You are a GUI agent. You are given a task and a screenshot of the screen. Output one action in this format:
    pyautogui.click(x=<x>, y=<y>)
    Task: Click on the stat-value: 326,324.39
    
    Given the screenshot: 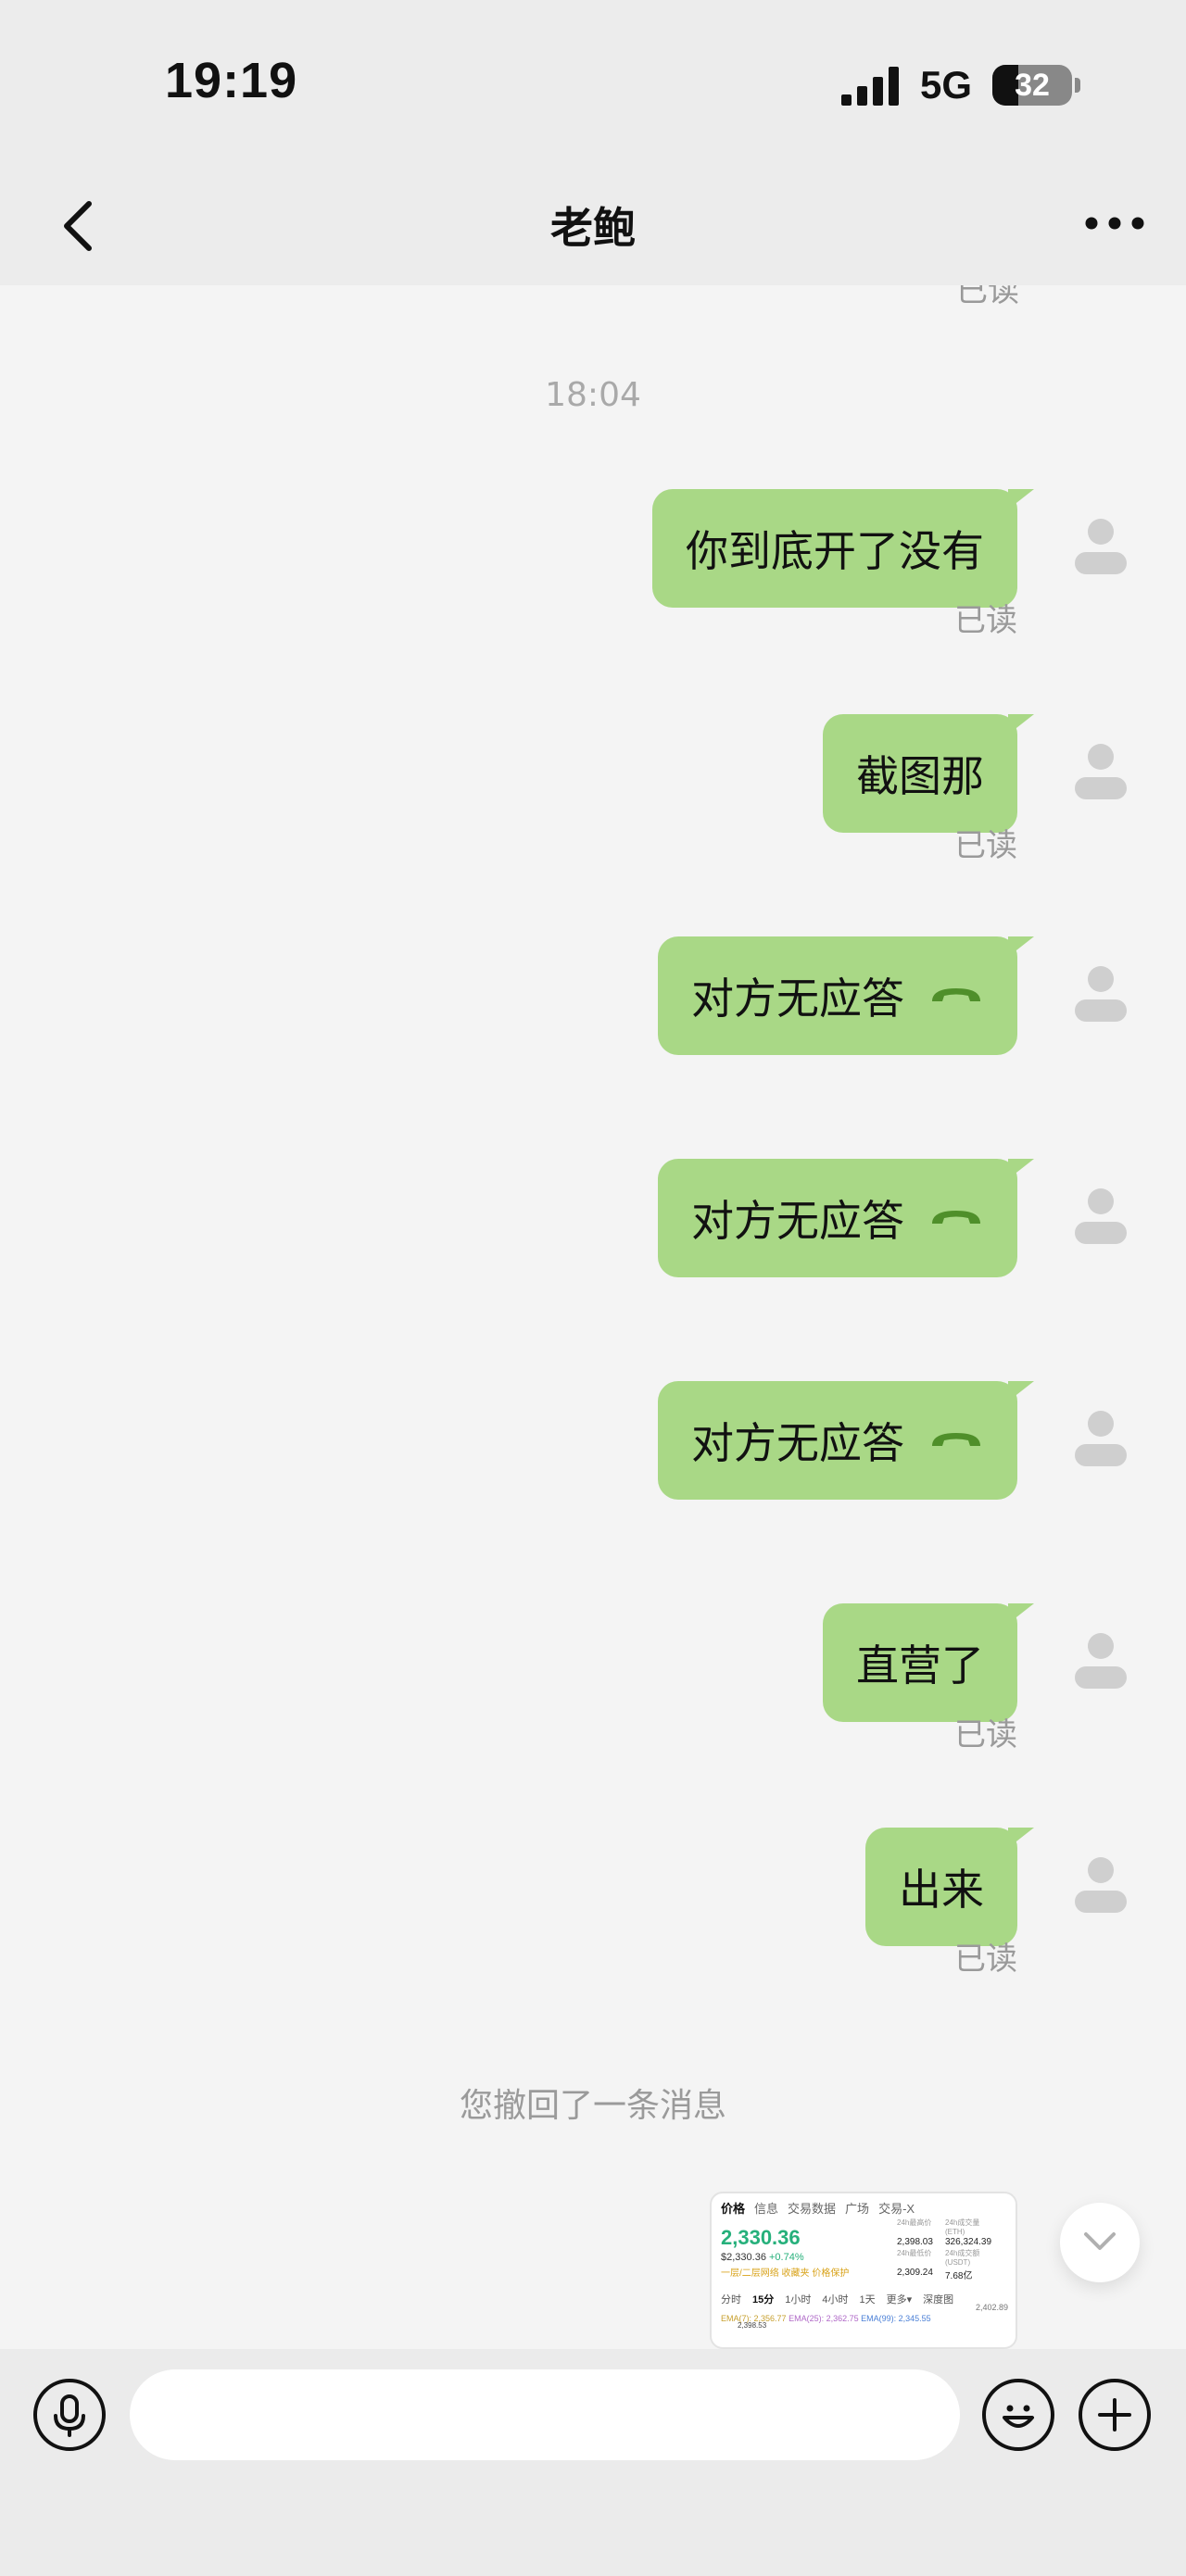 What is the action you would take?
    pyautogui.click(x=968, y=2242)
    